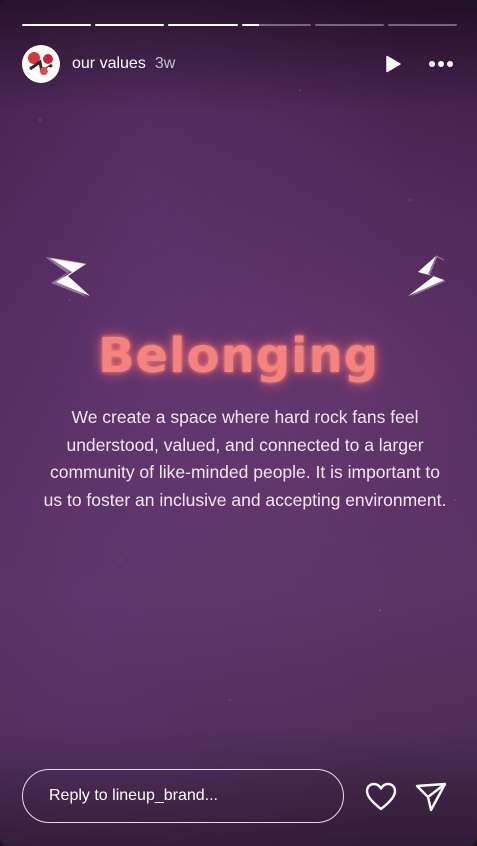  I want to click on story-progress, so click(240, 25).